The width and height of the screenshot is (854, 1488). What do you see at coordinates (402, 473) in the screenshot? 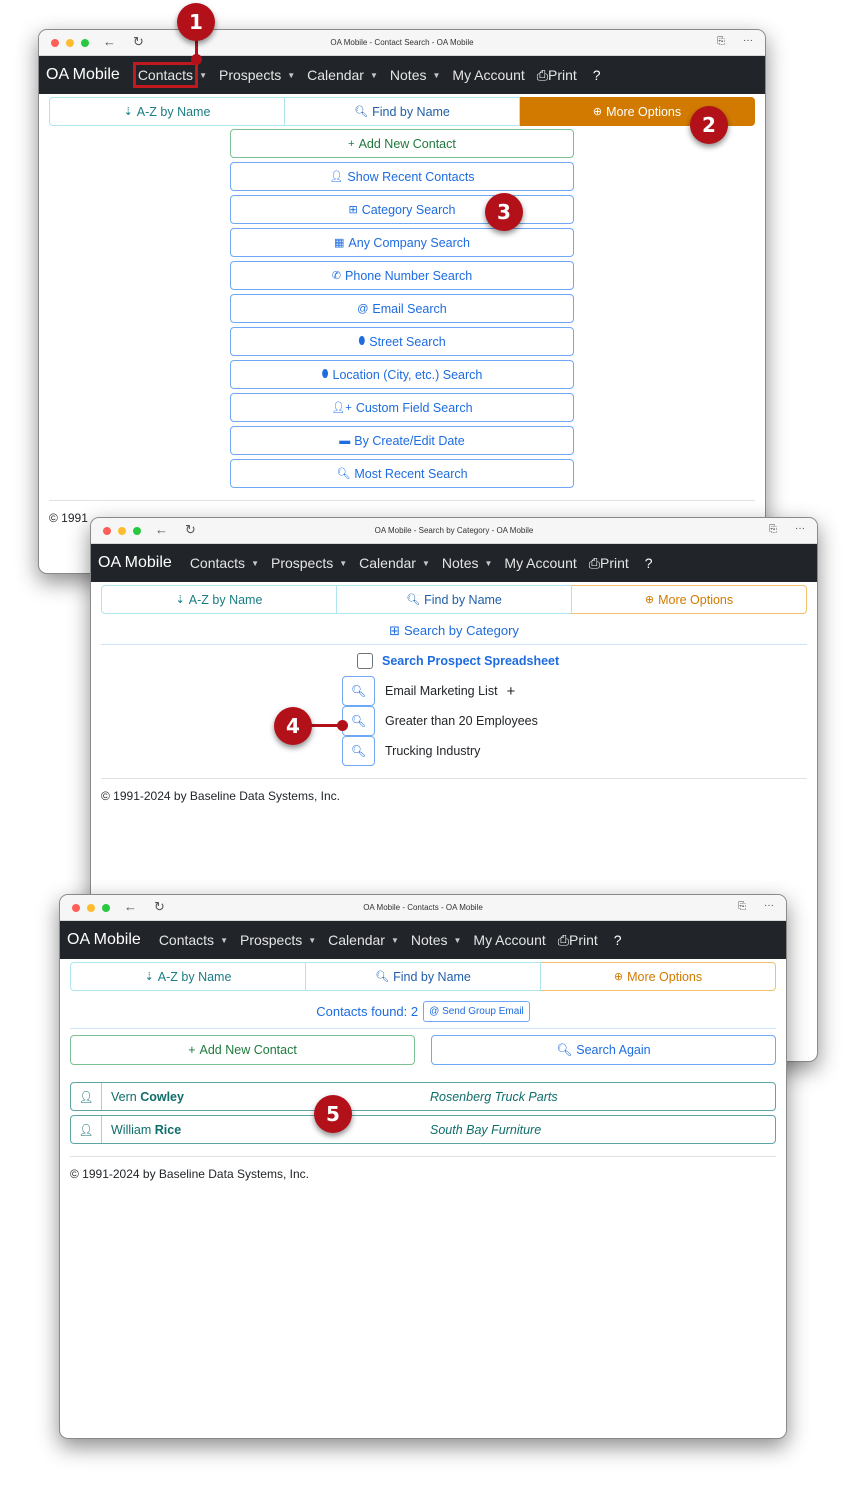
I see `most-recent-search-button: 🔍︎ Most Recent Search` at bounding box center [402, 473].